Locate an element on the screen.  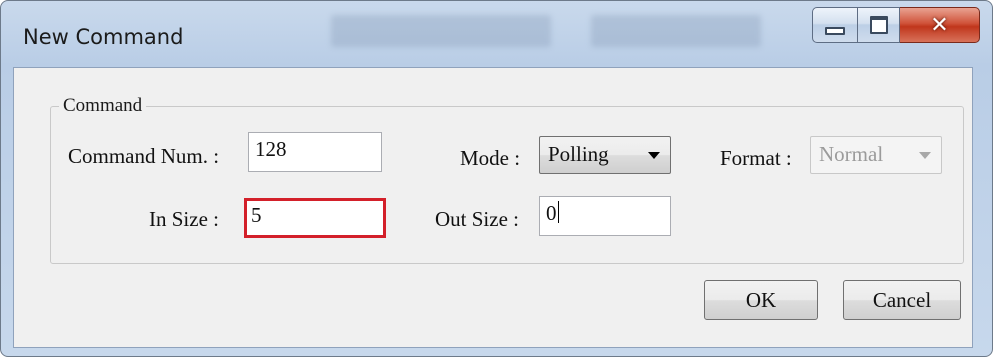
command-group-label: Command is located at coordinates (103, 106).